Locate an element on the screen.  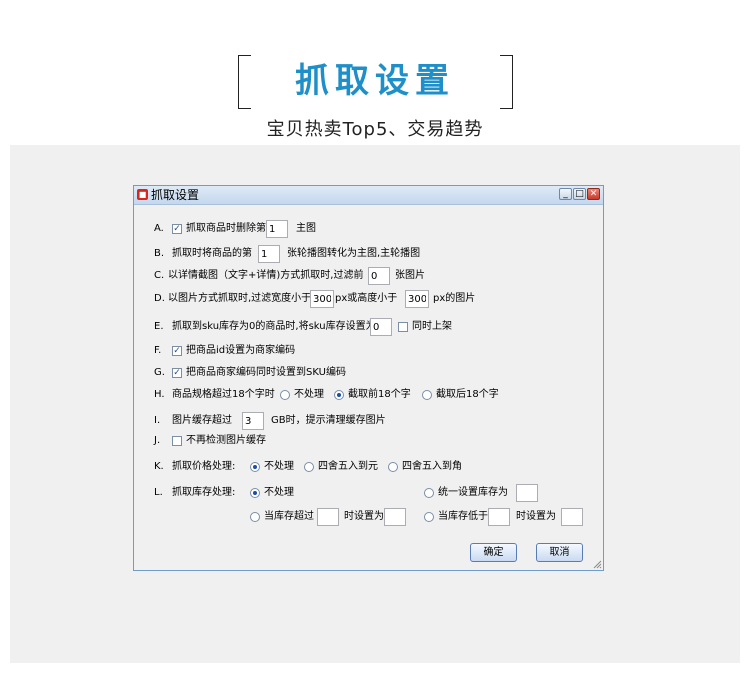
option-e-input is located at coordinates (381, 327).